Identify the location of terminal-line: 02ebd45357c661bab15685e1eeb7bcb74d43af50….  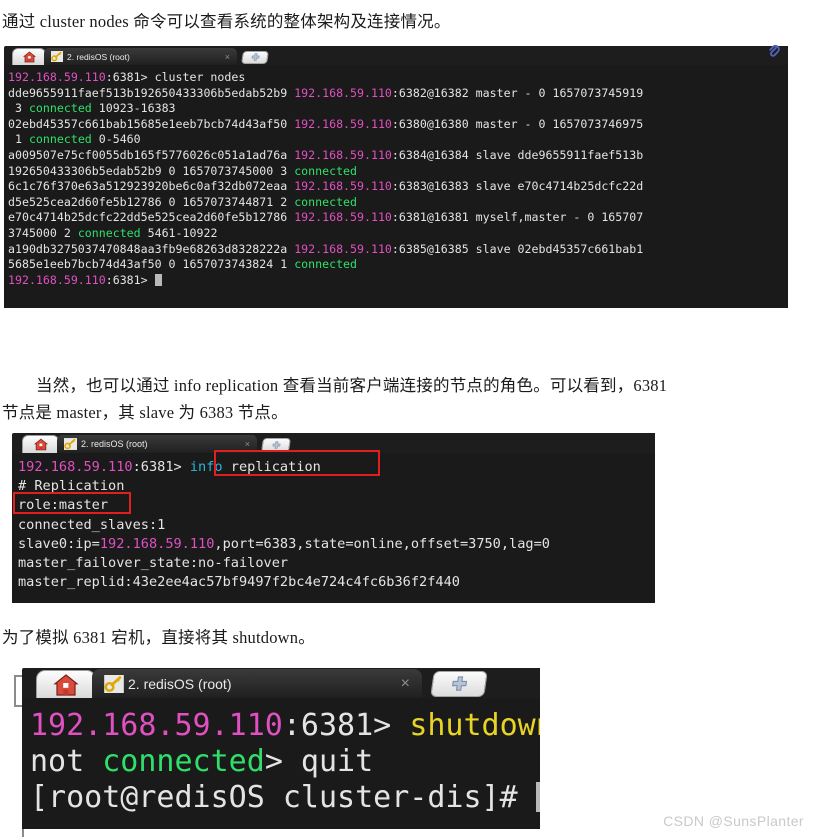
(398, 125).